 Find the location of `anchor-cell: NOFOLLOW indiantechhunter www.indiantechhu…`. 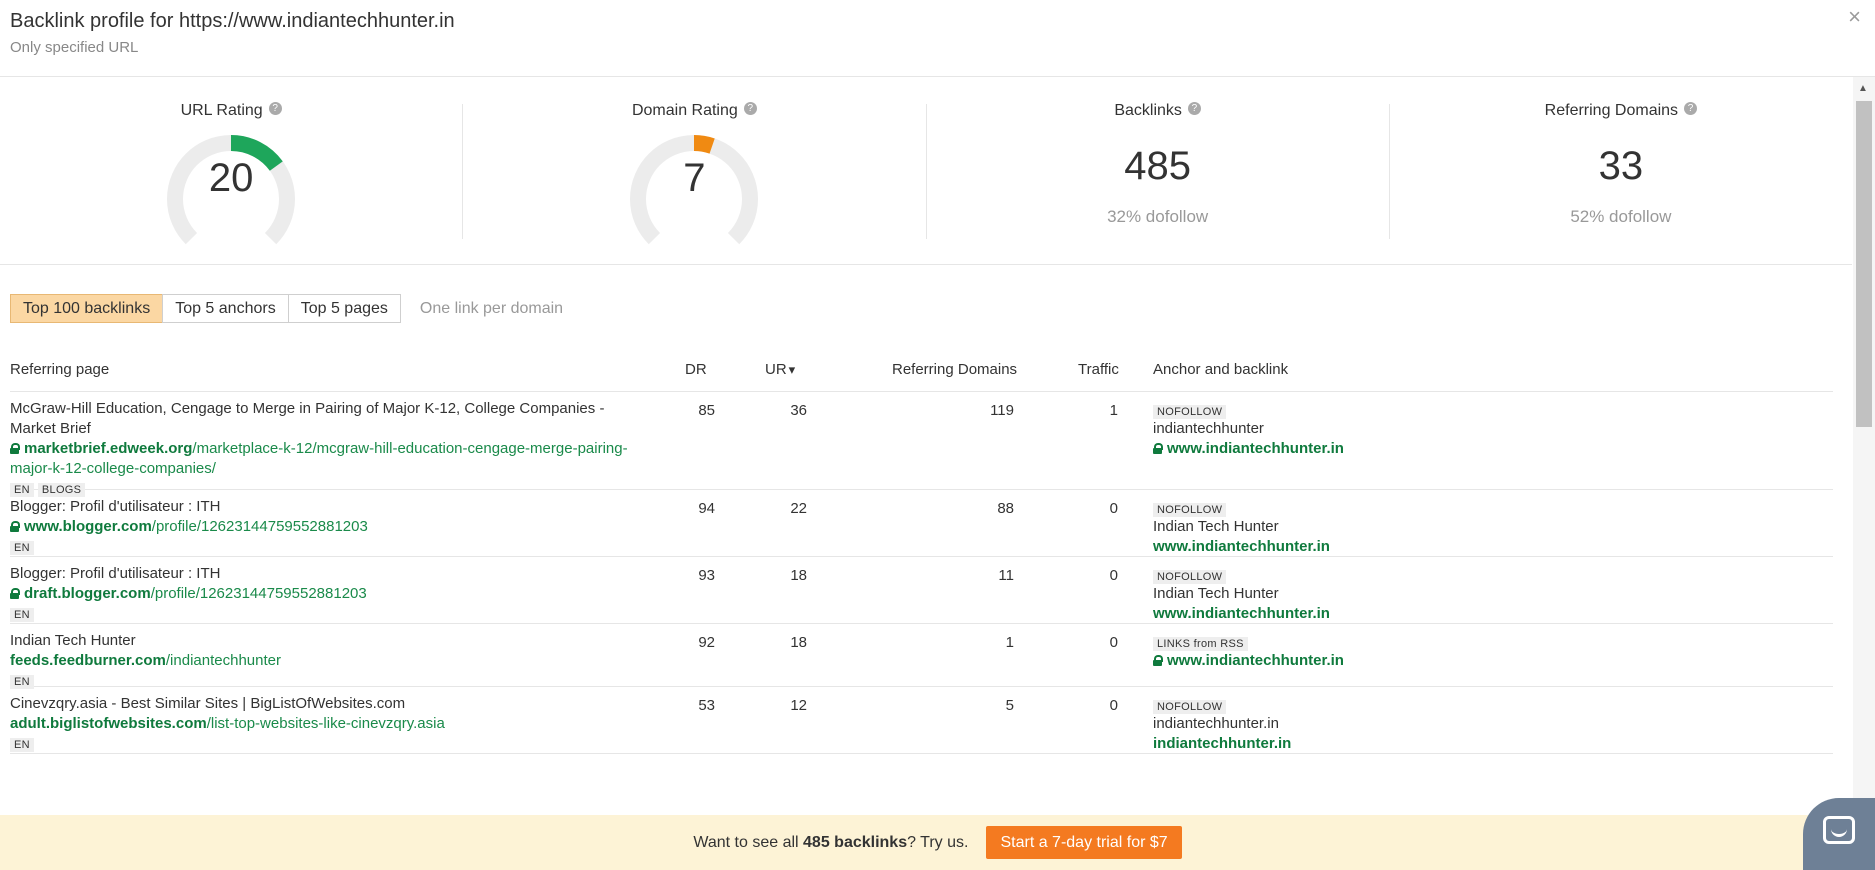

anchor-cell: NOFOLLOW indiantechhunter www.indiantechhu… is located at coordinates (1483, 430).